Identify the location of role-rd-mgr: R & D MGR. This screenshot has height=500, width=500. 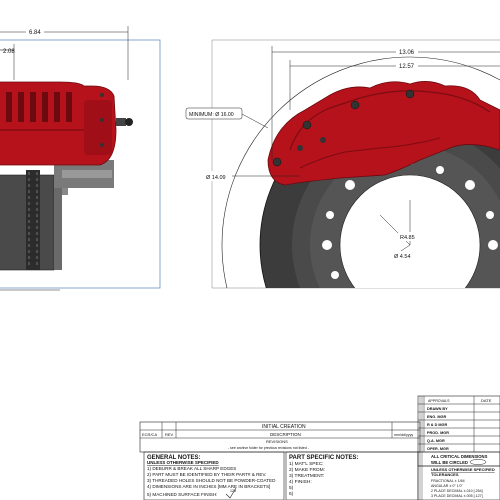
(437, 425).